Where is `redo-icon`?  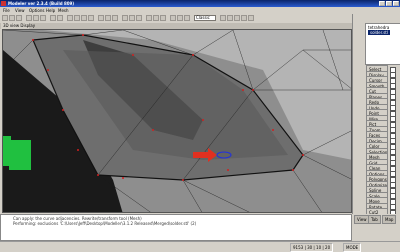 redo-icon is located at coordinates (60, 18).